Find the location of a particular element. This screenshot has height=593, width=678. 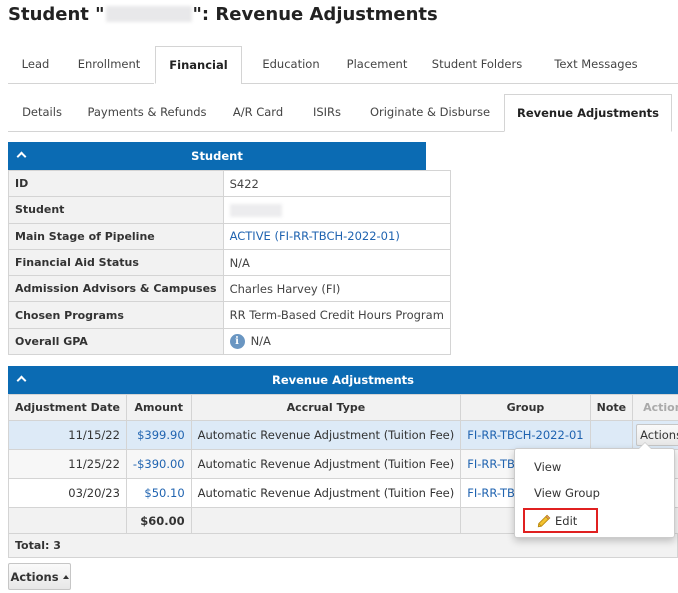

info-row: ID S422 is located at coordinates (229, 183).